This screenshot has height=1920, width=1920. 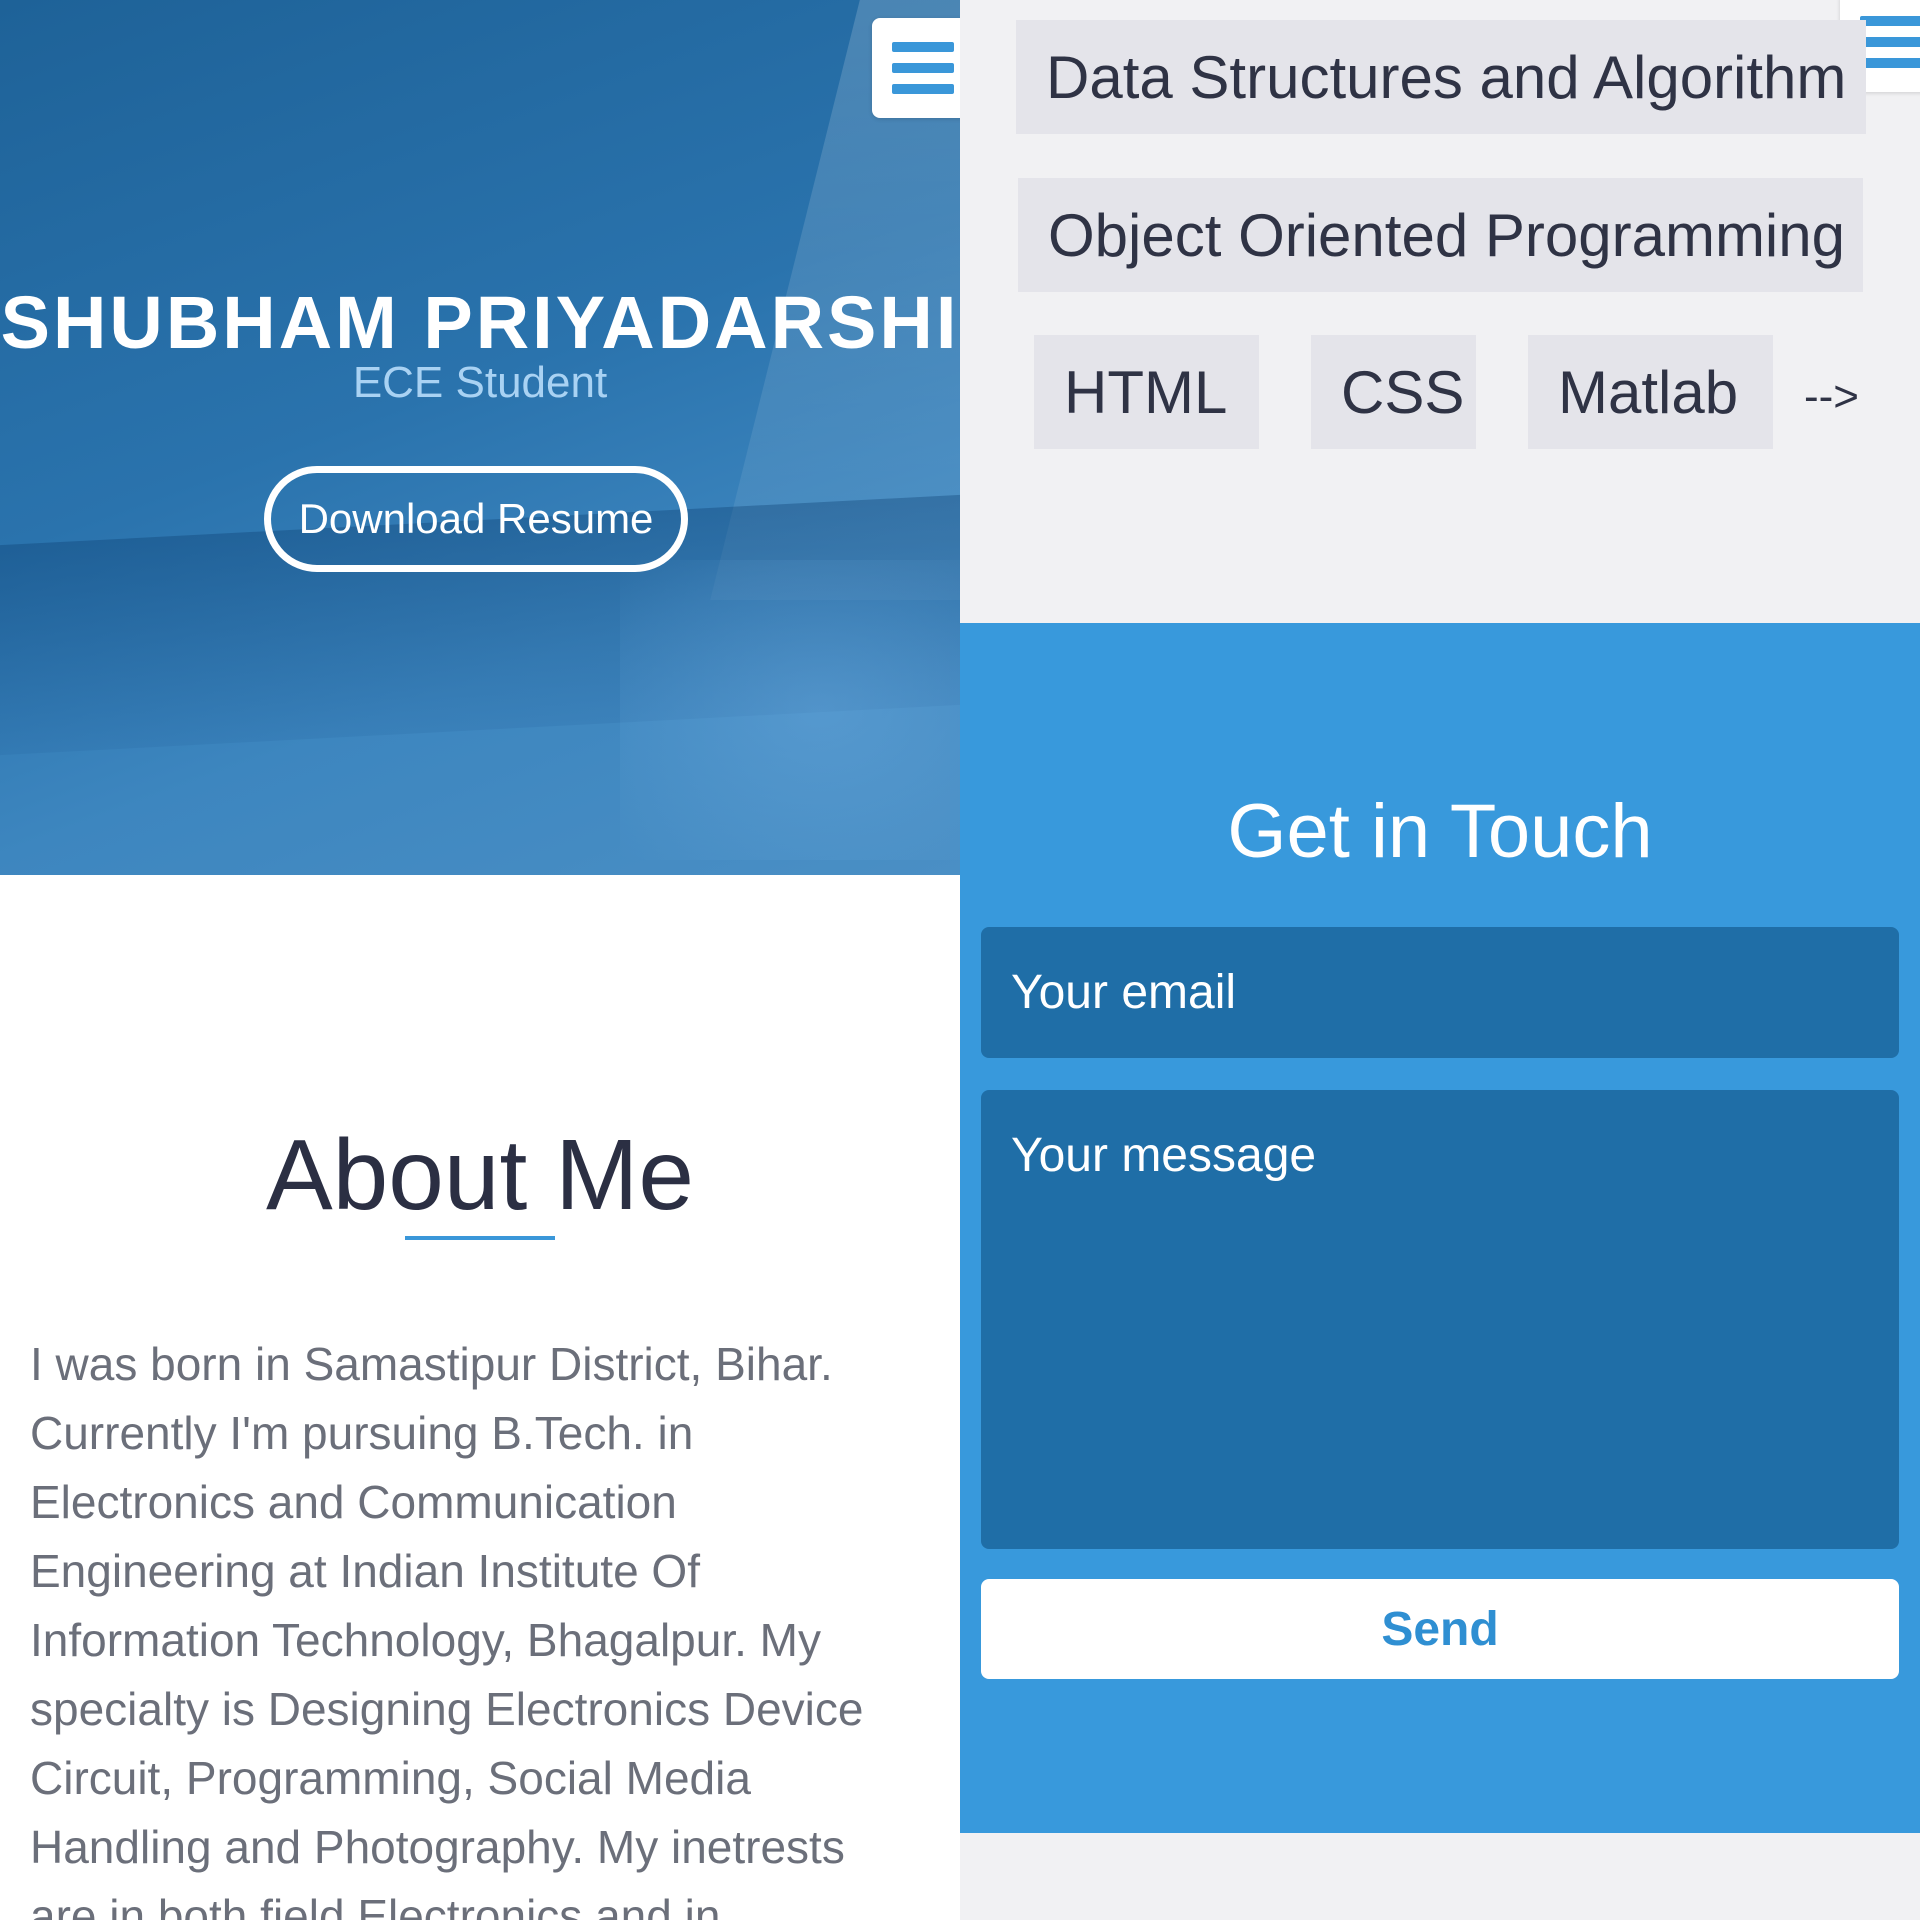 What do you see at coordinates (480, 1175) in the screenshot?
I see `about-title: About Me` at bounding box center [480, 1175].